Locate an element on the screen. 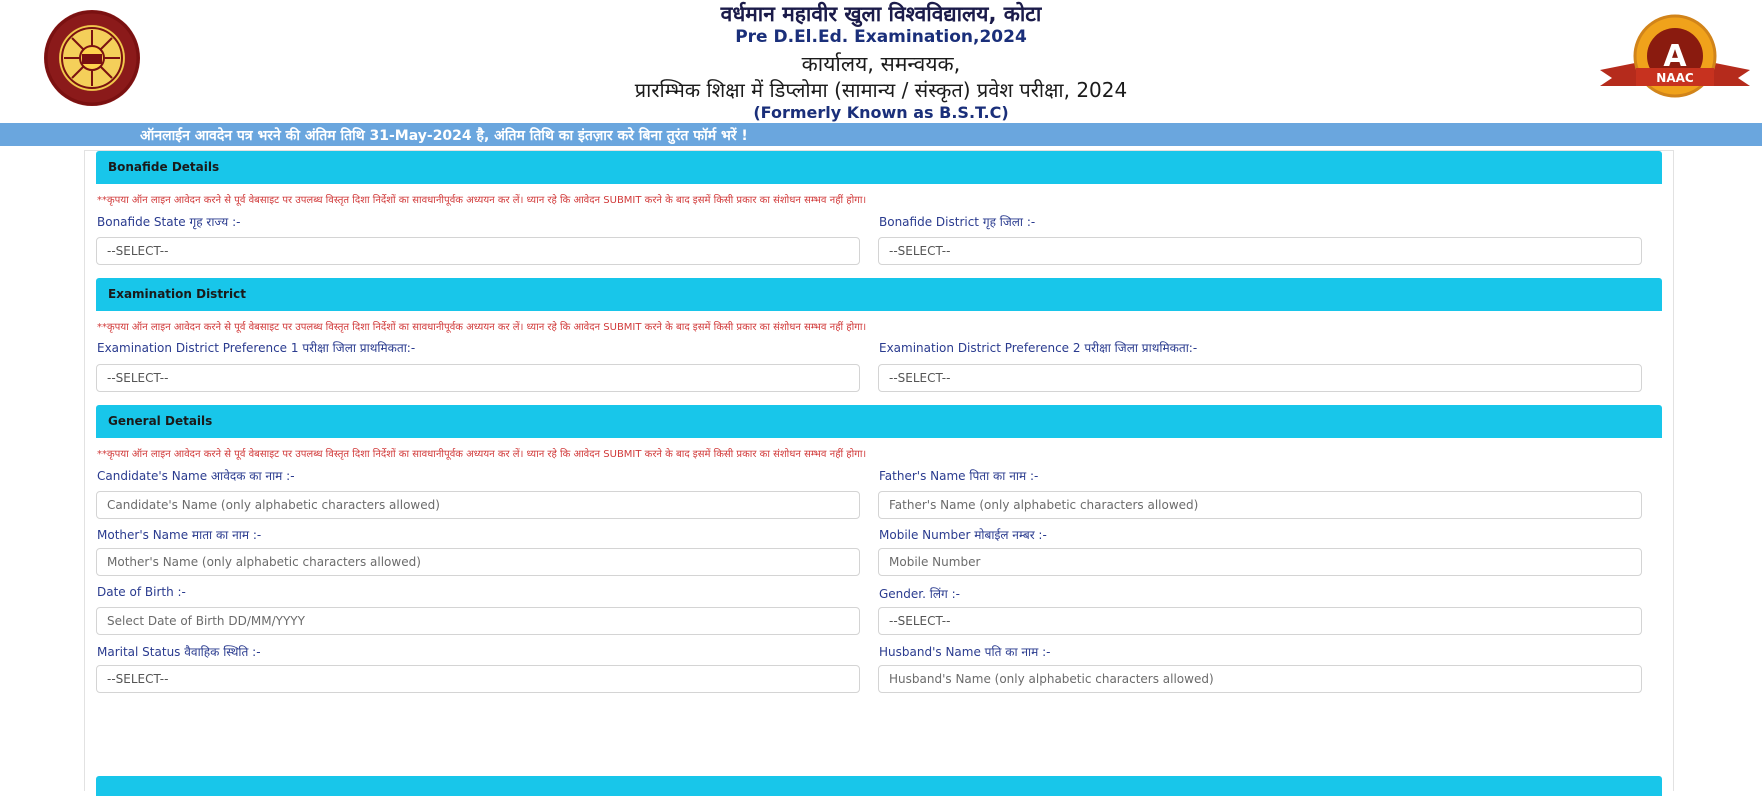 This screenshot has height=796, width=1762. father-name-input is located at coordinates (1260, 505).